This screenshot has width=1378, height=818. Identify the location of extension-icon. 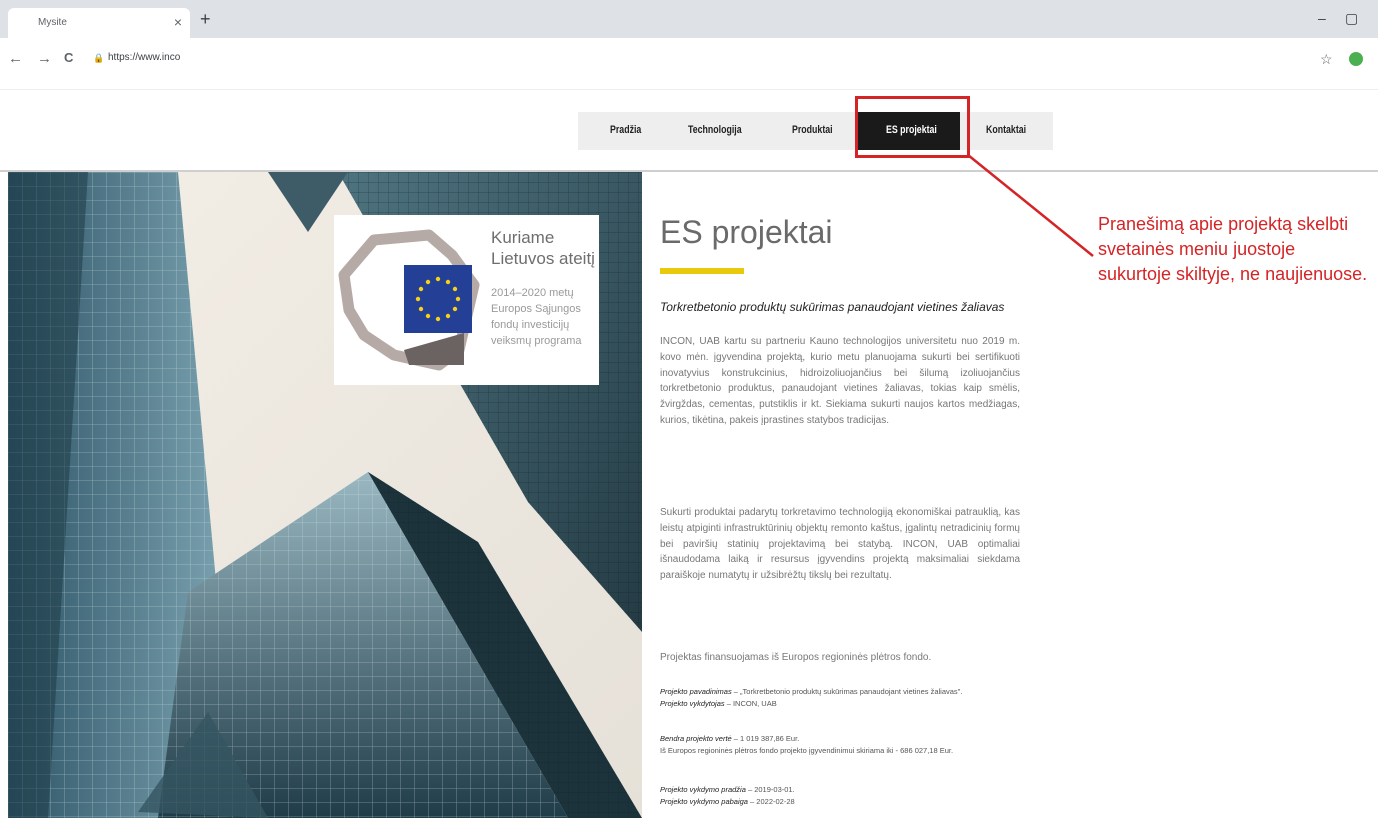
(1356, 59).